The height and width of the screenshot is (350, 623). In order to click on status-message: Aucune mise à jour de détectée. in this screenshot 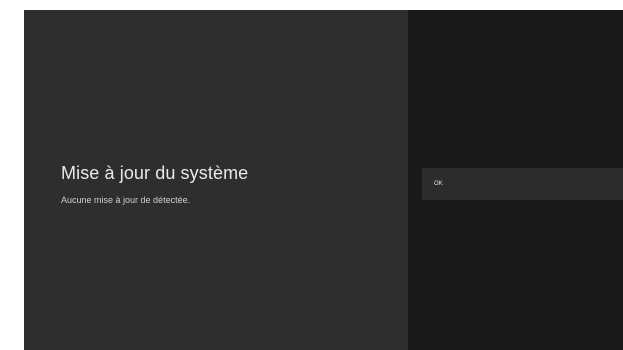, I will do `click(126, 200)`.